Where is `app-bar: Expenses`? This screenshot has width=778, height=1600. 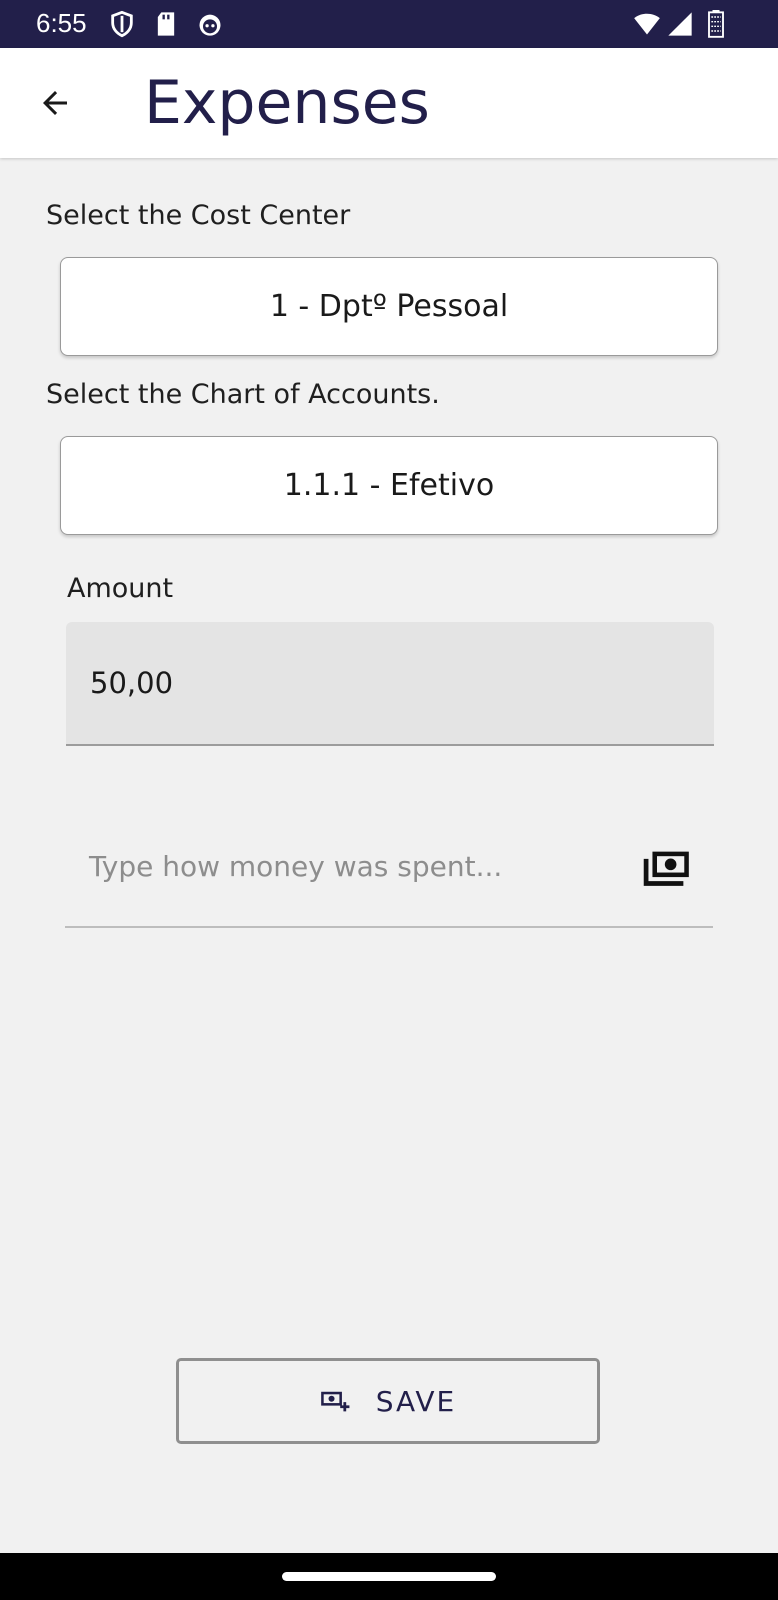
app-bar: Expenses is located at coordinates (389, 103).